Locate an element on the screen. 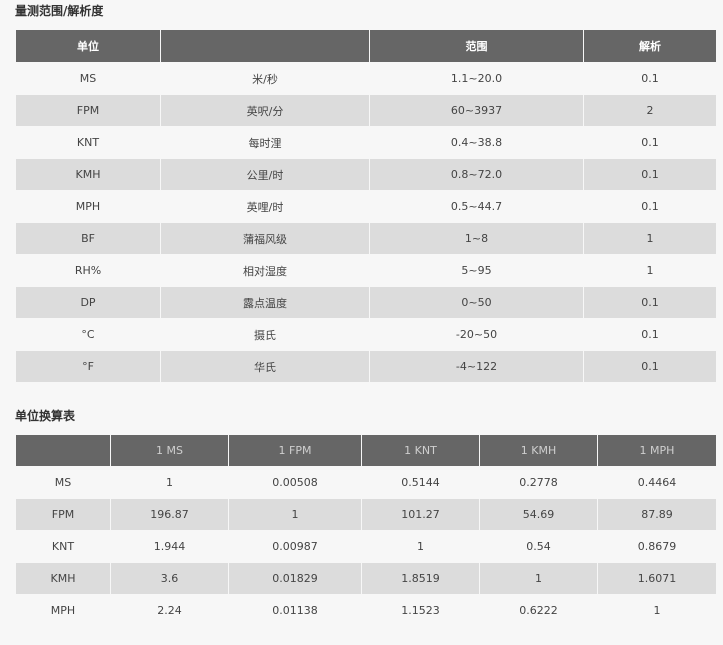  table-row: MS 1 0.00508 0.5144 0.2778 0.4464 is located at coordinates (366, 482).